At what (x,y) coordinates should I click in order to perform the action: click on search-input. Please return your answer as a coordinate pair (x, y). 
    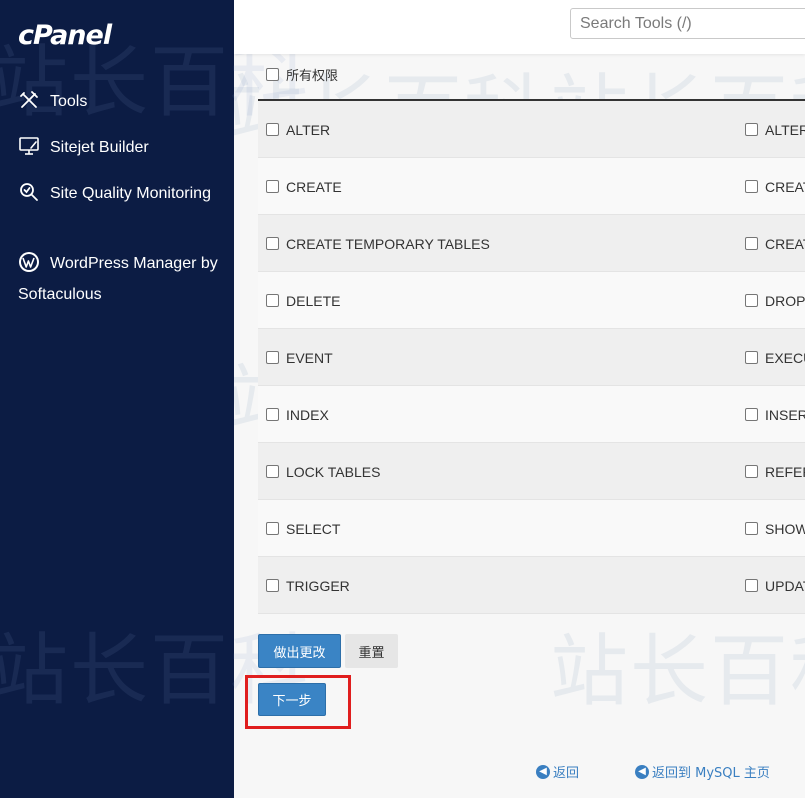
    Looking at the image, I should click on (687, 23).